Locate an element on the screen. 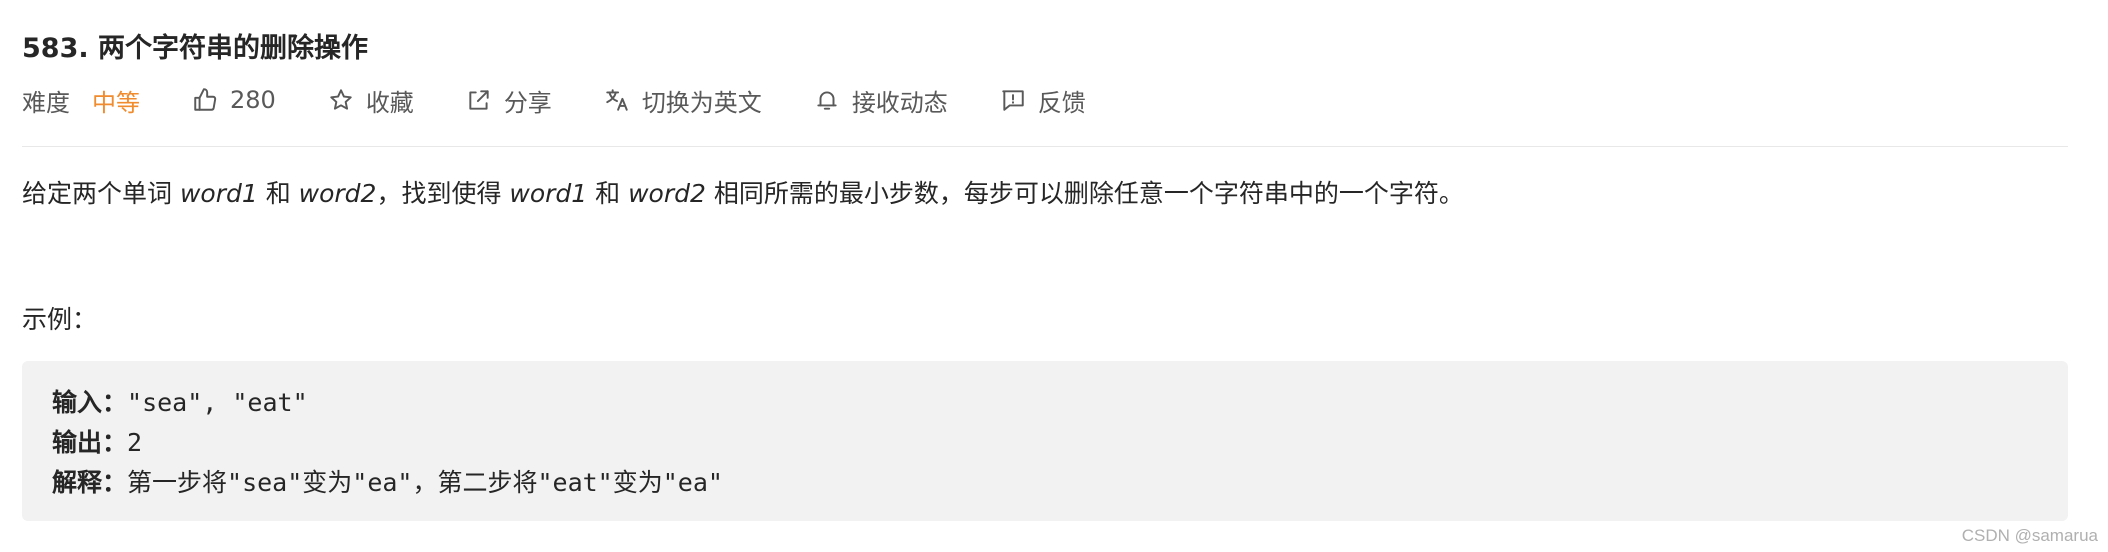 The image size is (2108, 552). example-explanation-line: 解释：第一步将"sea"变为"ea"，第二步将"eat"变为"ea" is located at coordinates (387, 481).